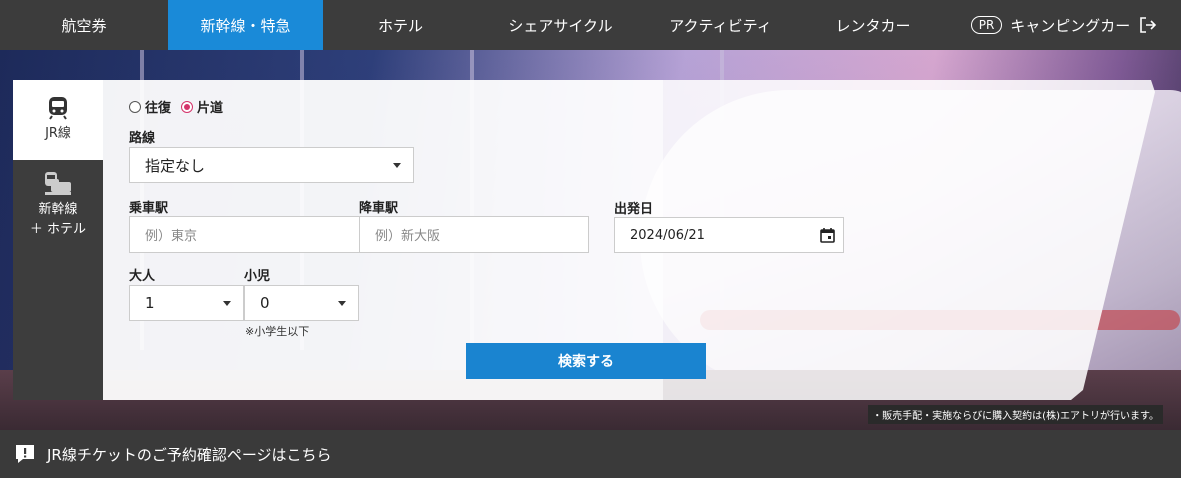  Describe the element at coordinates (1015, 414) in the screenshot. I see `disclaimer-text: ・販売手配・実施ならびに購入契約は(株)エアトリが行います。` at that location.